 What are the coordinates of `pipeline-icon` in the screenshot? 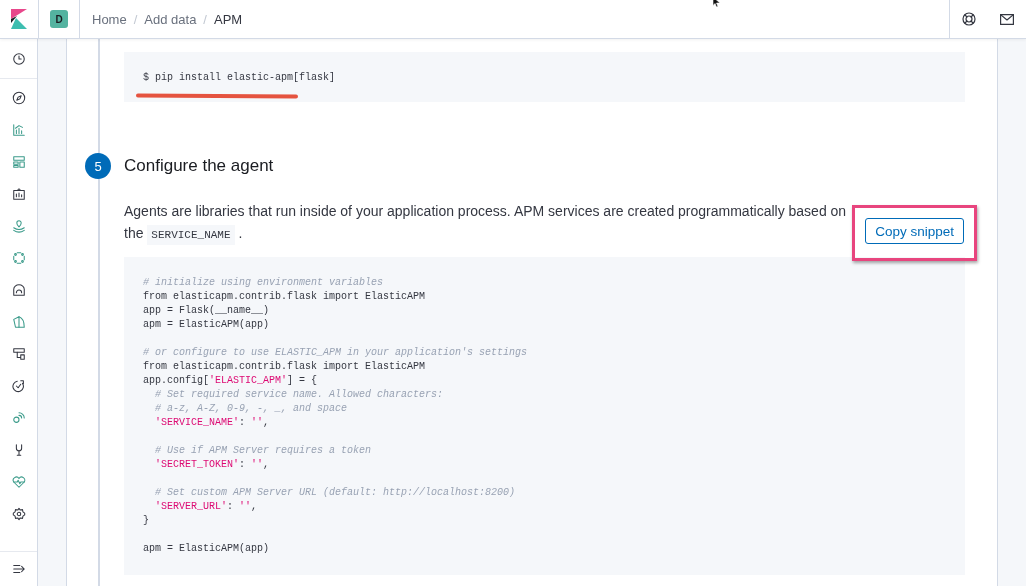 It's located at (18, 354).